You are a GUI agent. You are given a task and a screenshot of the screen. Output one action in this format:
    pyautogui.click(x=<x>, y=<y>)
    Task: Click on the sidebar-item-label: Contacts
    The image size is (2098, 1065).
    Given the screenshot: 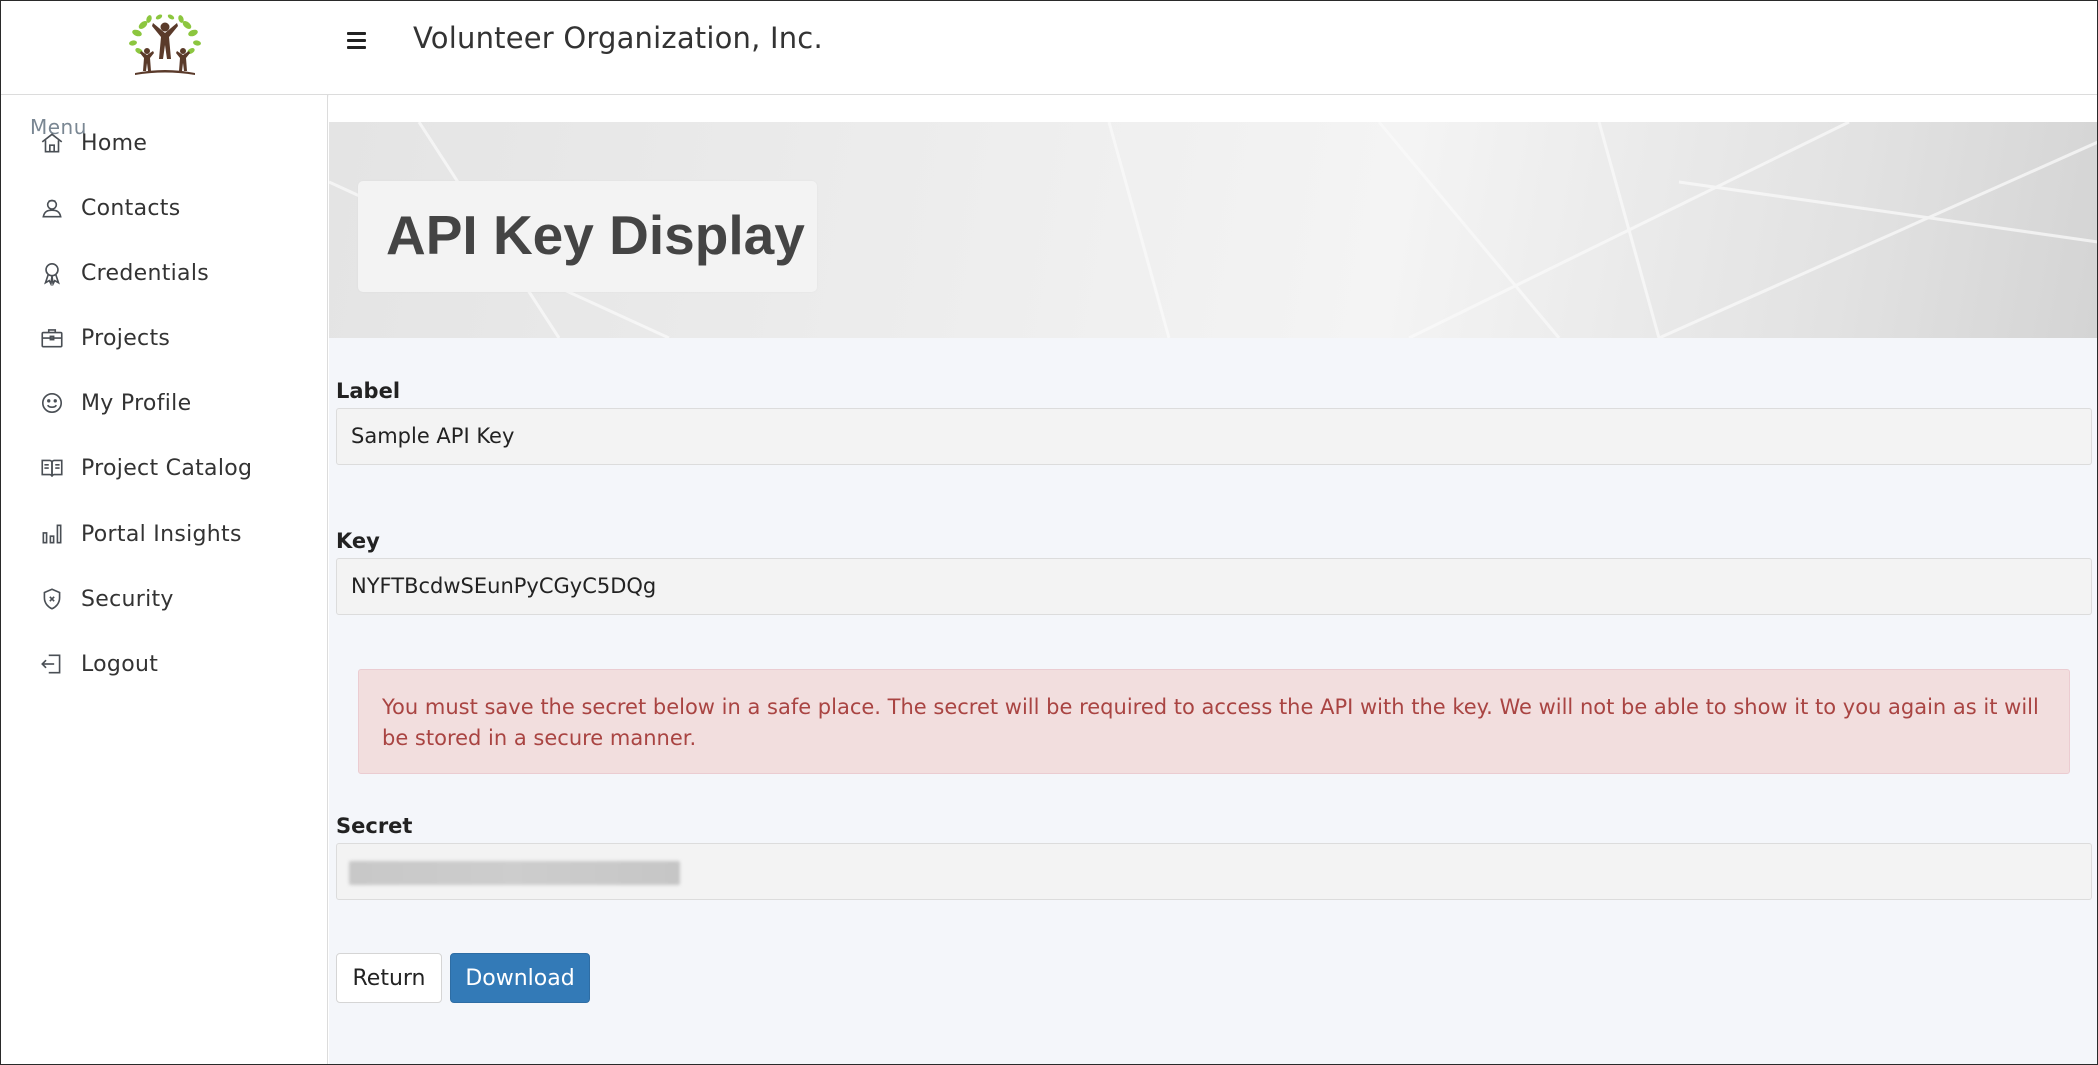 What is the action you would take?
    pyautogui.click(x=131, y=208)
    